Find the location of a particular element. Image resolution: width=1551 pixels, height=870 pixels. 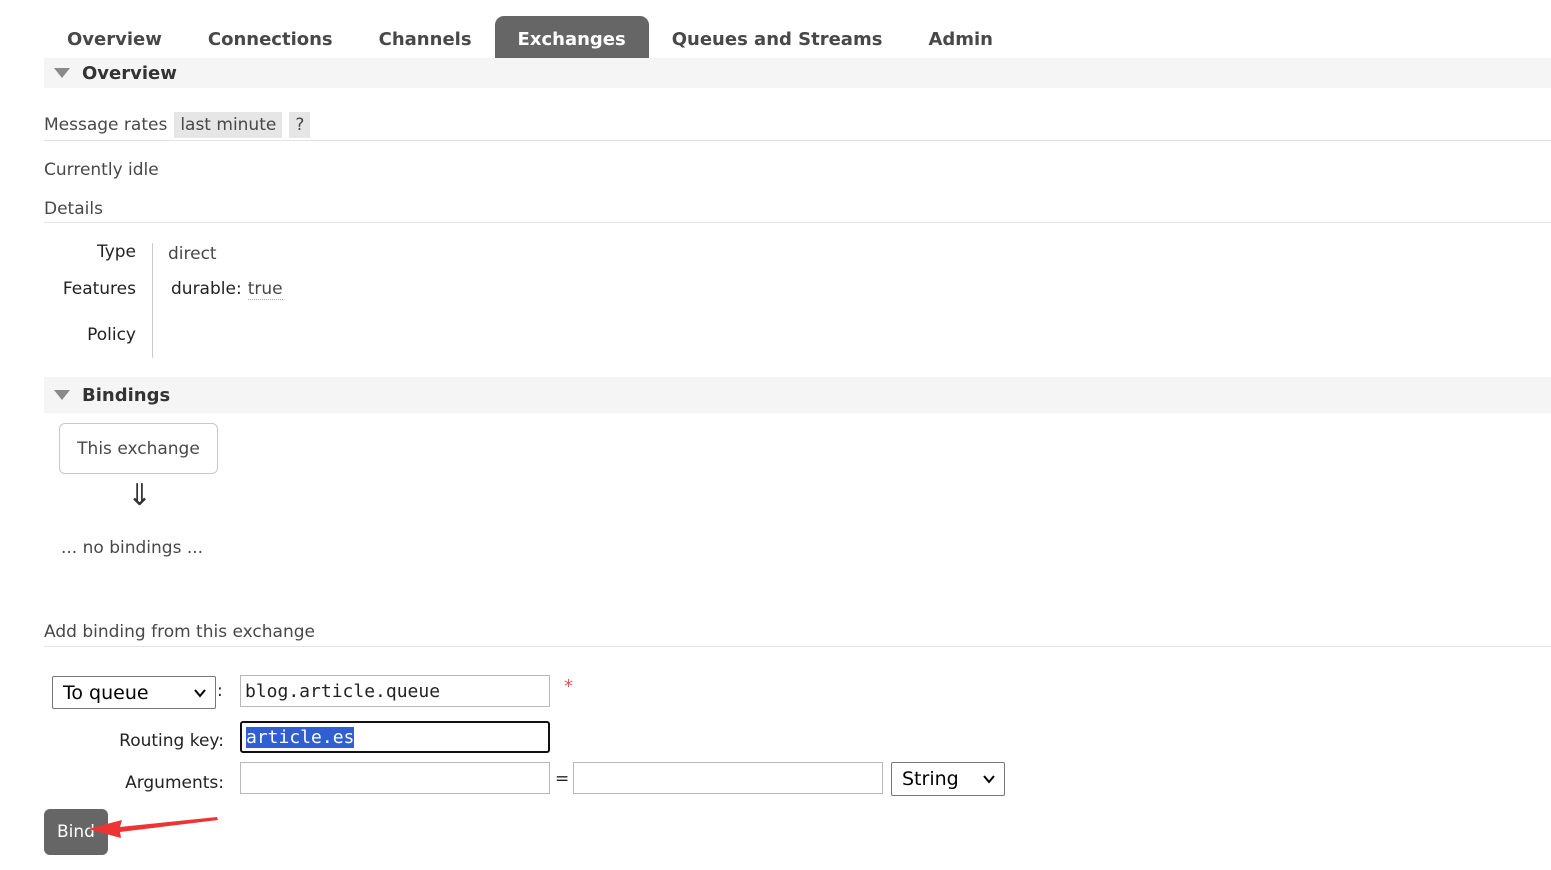

policy-label: Policy is located at coordinates (111, 335).